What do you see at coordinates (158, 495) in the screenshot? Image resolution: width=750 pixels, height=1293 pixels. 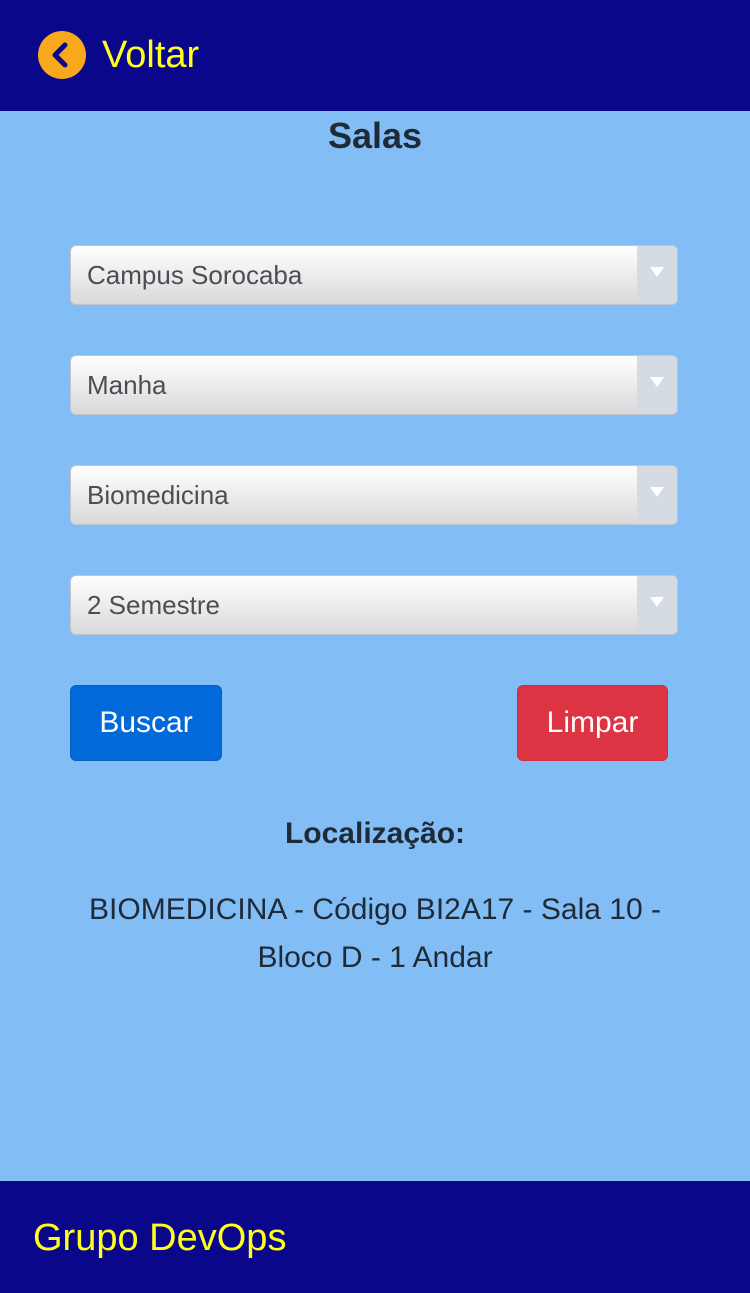 I see `course-select-value: Biomedicina` at bounding box center [158, 495].